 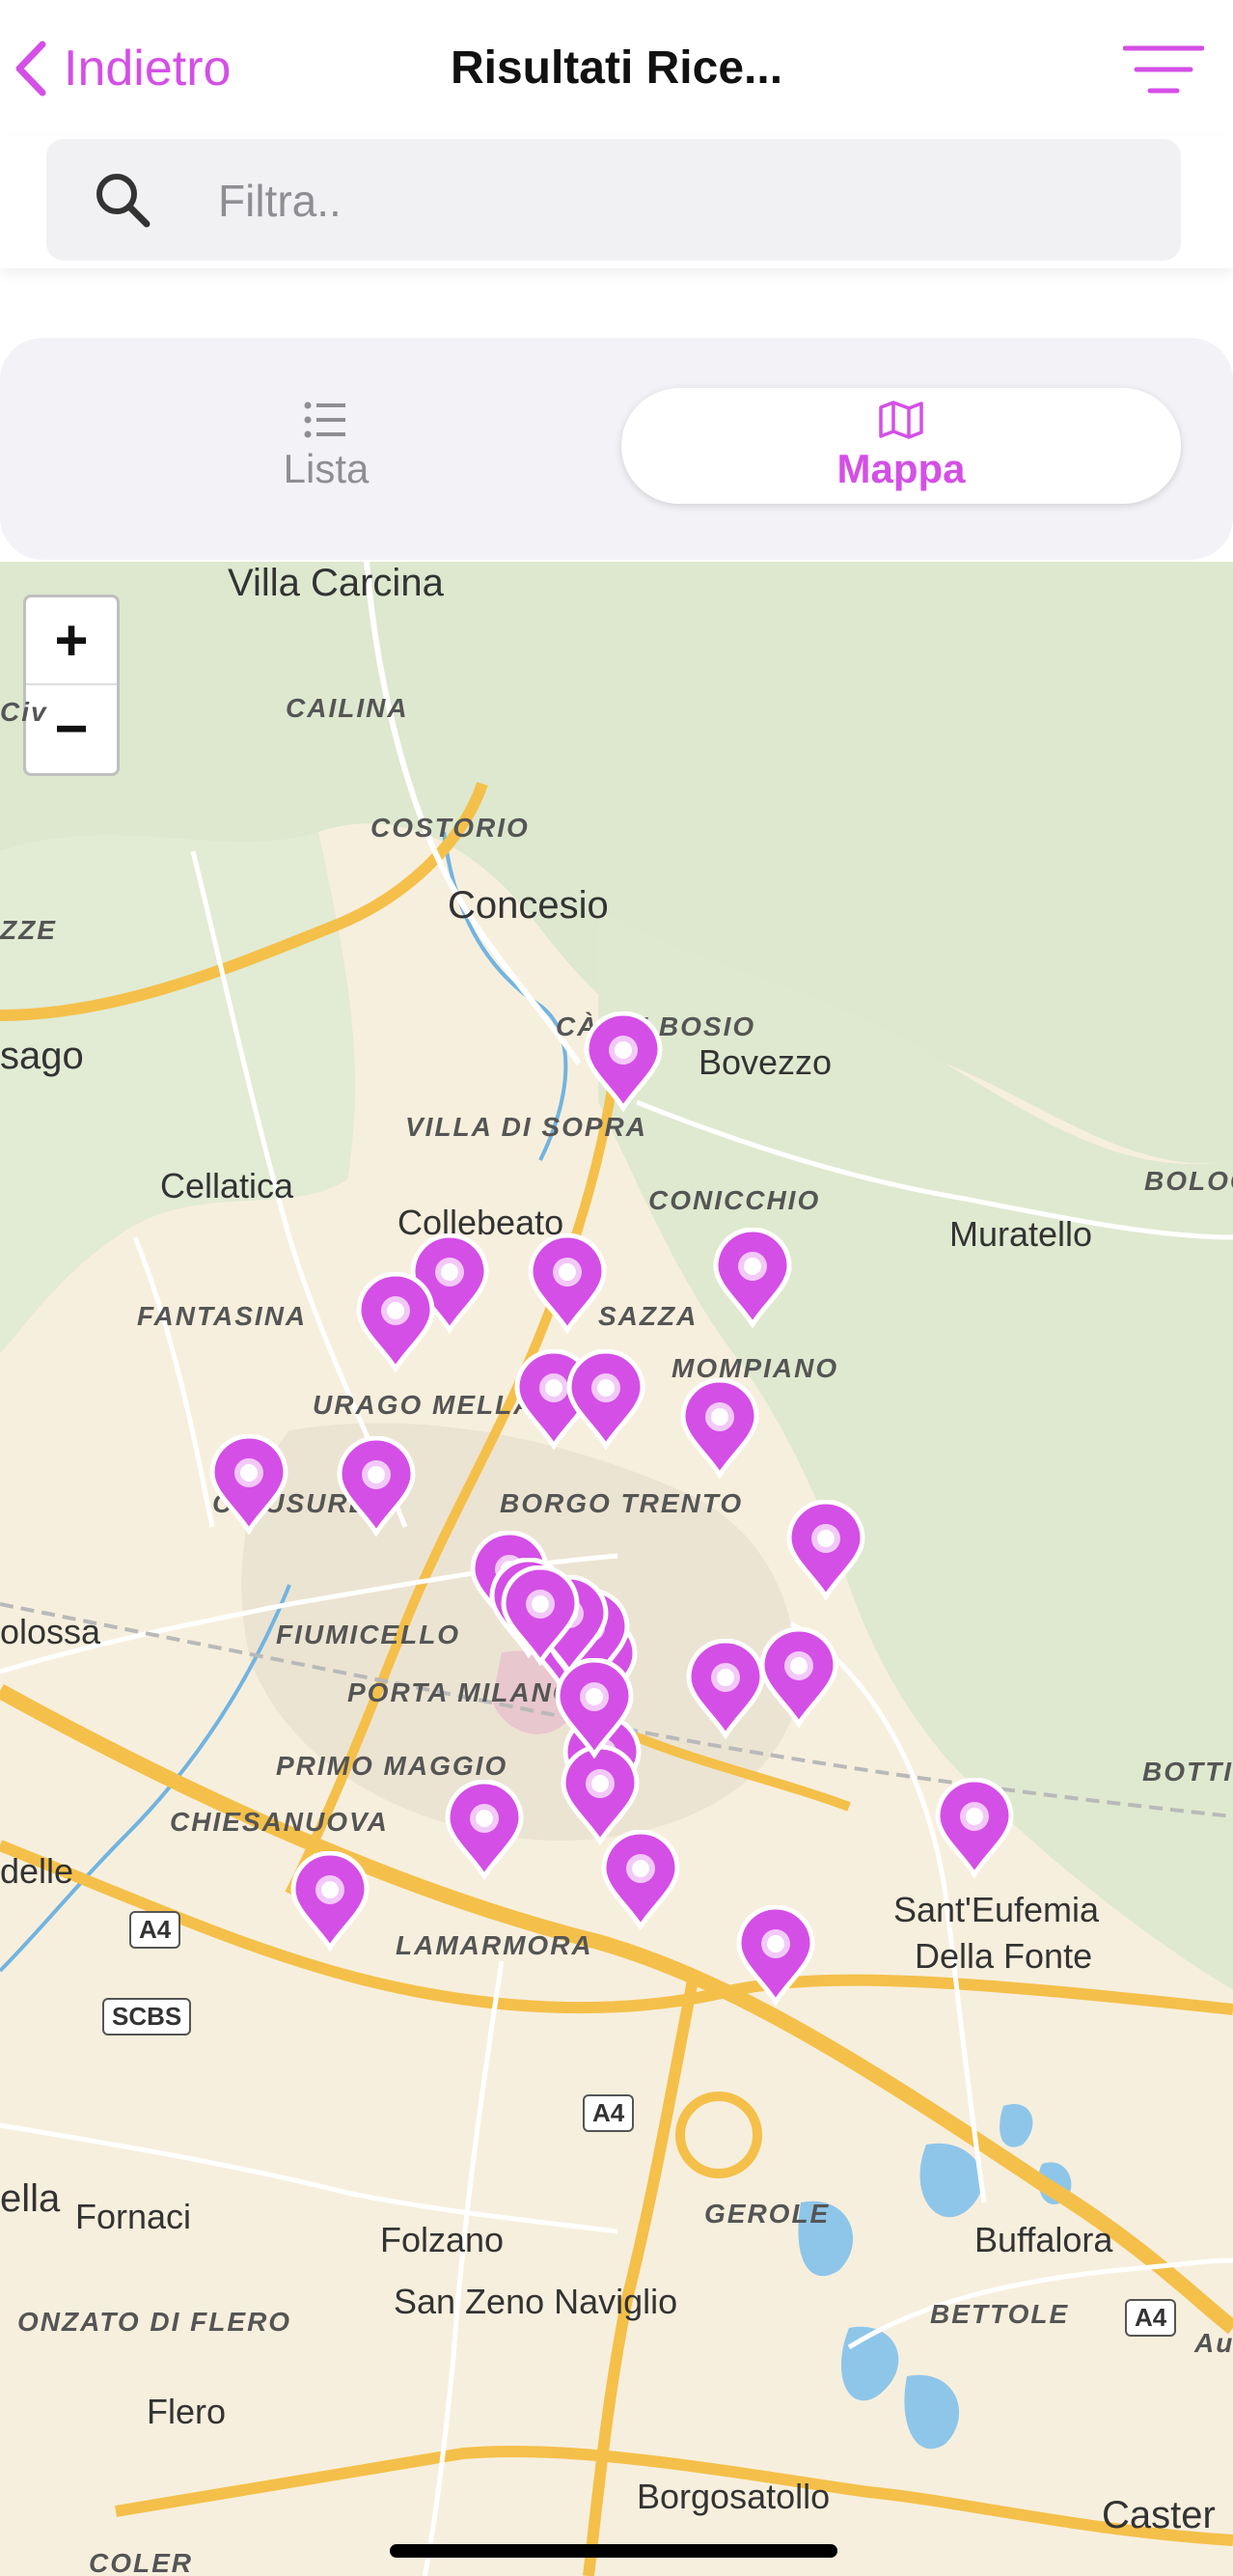 What do you see at coordinates (1004, 1956) in the screenshot?
I see `place-label: Della Fonte` at bounding box center [1004, 1956].